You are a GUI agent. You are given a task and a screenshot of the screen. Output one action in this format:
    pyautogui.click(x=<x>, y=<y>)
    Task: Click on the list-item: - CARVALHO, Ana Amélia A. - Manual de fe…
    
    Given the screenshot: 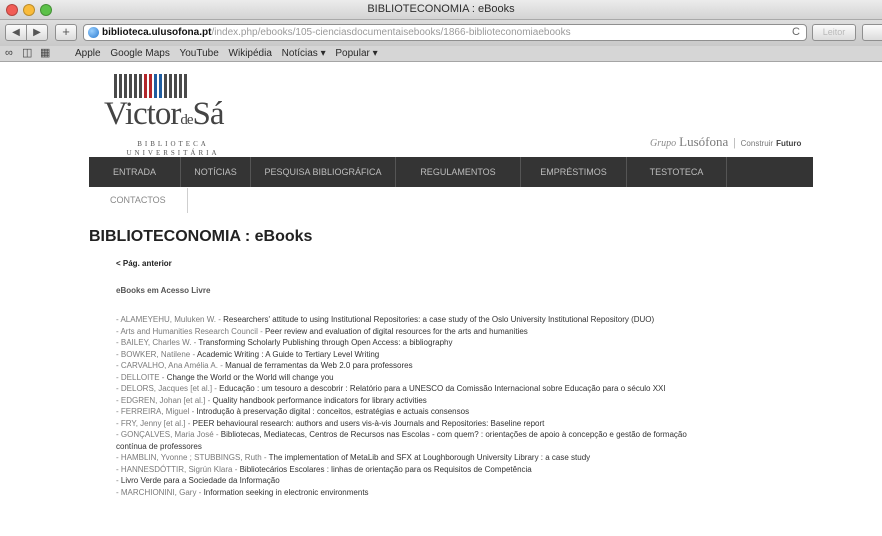 What is the action you would take?
    pyautogui.click(x=466, y=366)
    